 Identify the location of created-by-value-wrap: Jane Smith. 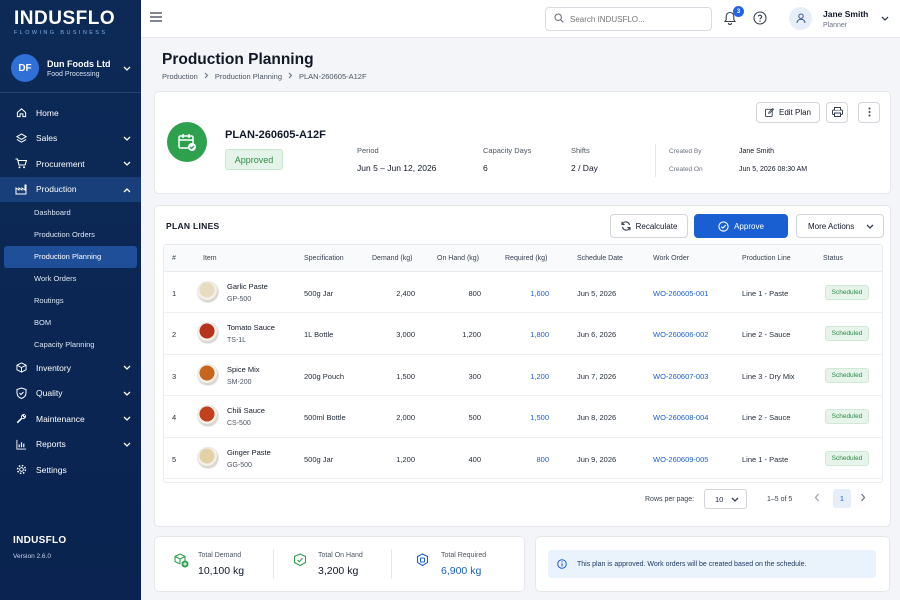
(756, 151).